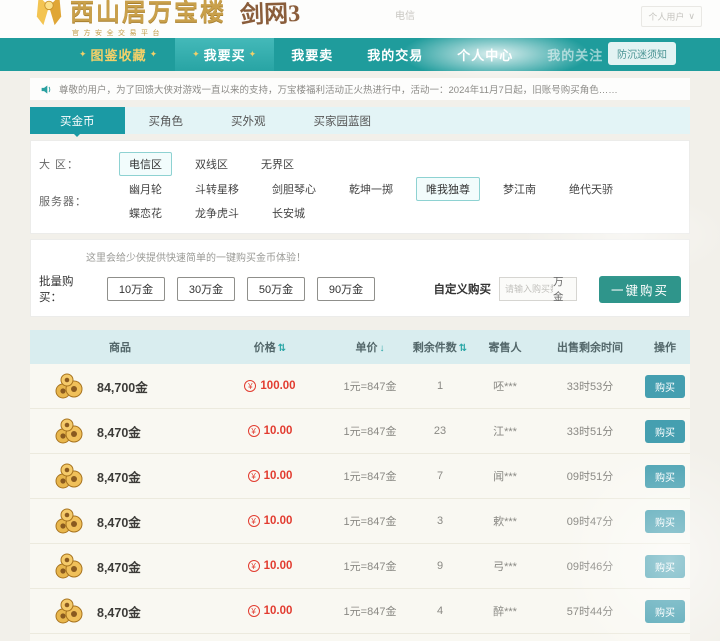 This screenshot has width=720, height=641. Describe the element at coordinates (395, 54) in the screenshot. I see `nav-item: ✦ 我的交易 ✦` at that location.